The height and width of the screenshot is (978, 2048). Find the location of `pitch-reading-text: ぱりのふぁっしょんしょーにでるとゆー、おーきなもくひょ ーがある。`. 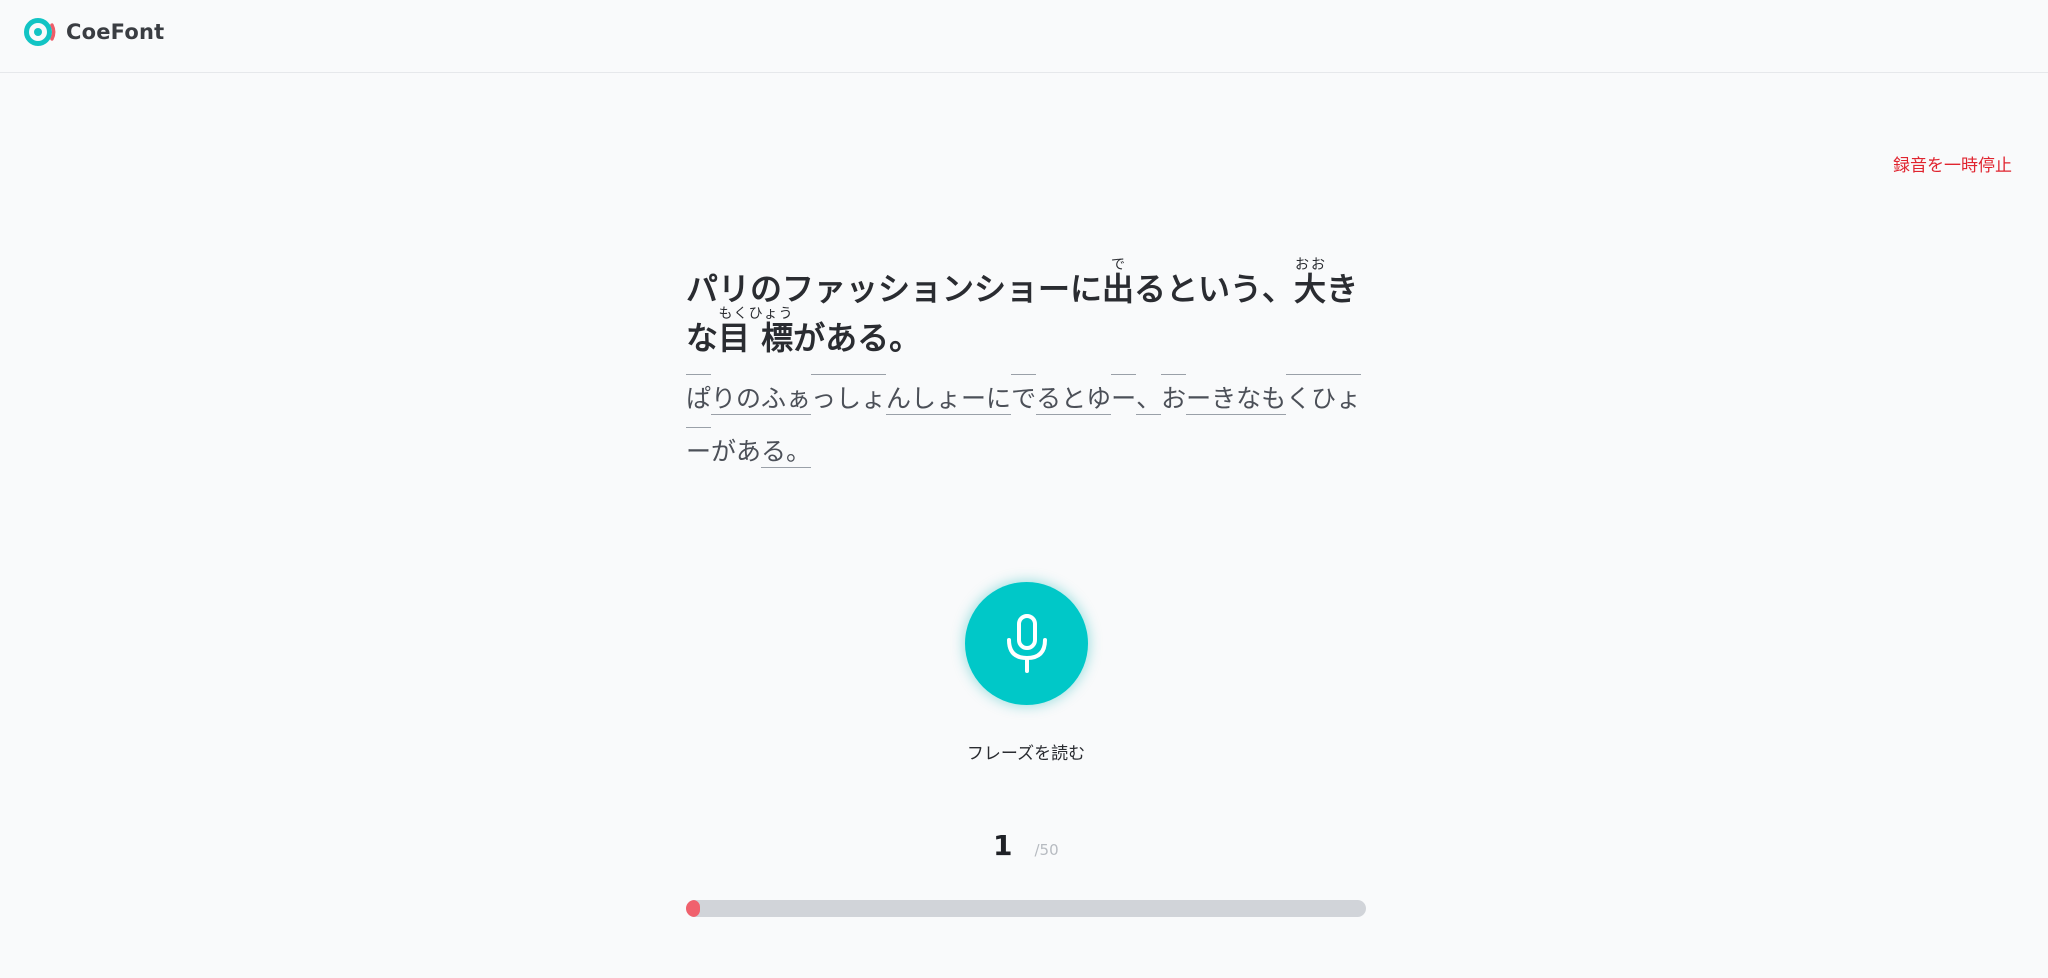

pitch-reading-text: ぱりのふぁっしょんしょーにでるとゆー、おーきなもくひょ ーがある。 is located at coordinates (1031, 425).